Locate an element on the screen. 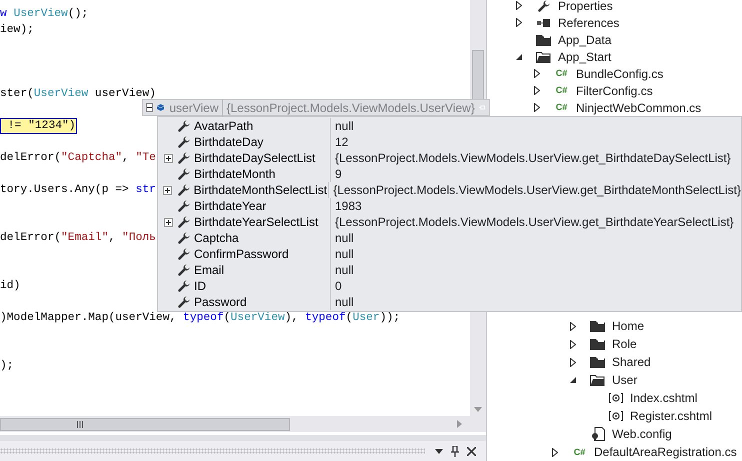 The height and width of the screenshot is (461, 742). property-name: Captcha is located at coordinates (216, 238).